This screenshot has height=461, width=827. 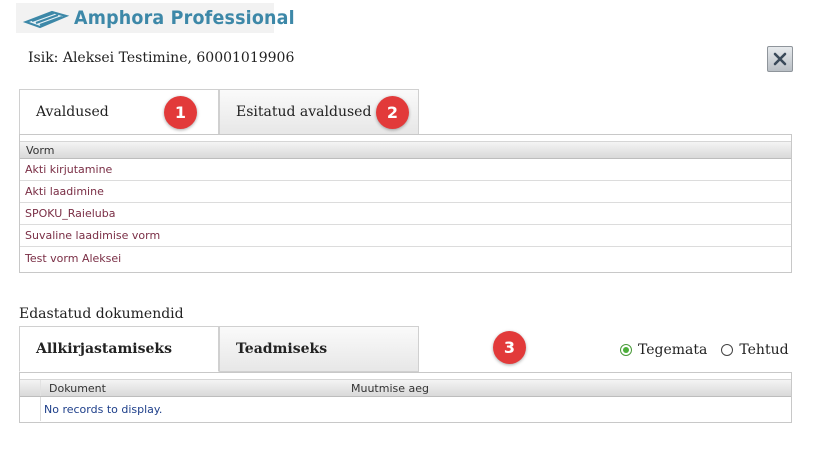 What do you see at coordinates (104, 349) in the screenshot?
I see `tab-allkirjastamiseks-label: Allkirjastamiseks` at bounding box center [104, 349].